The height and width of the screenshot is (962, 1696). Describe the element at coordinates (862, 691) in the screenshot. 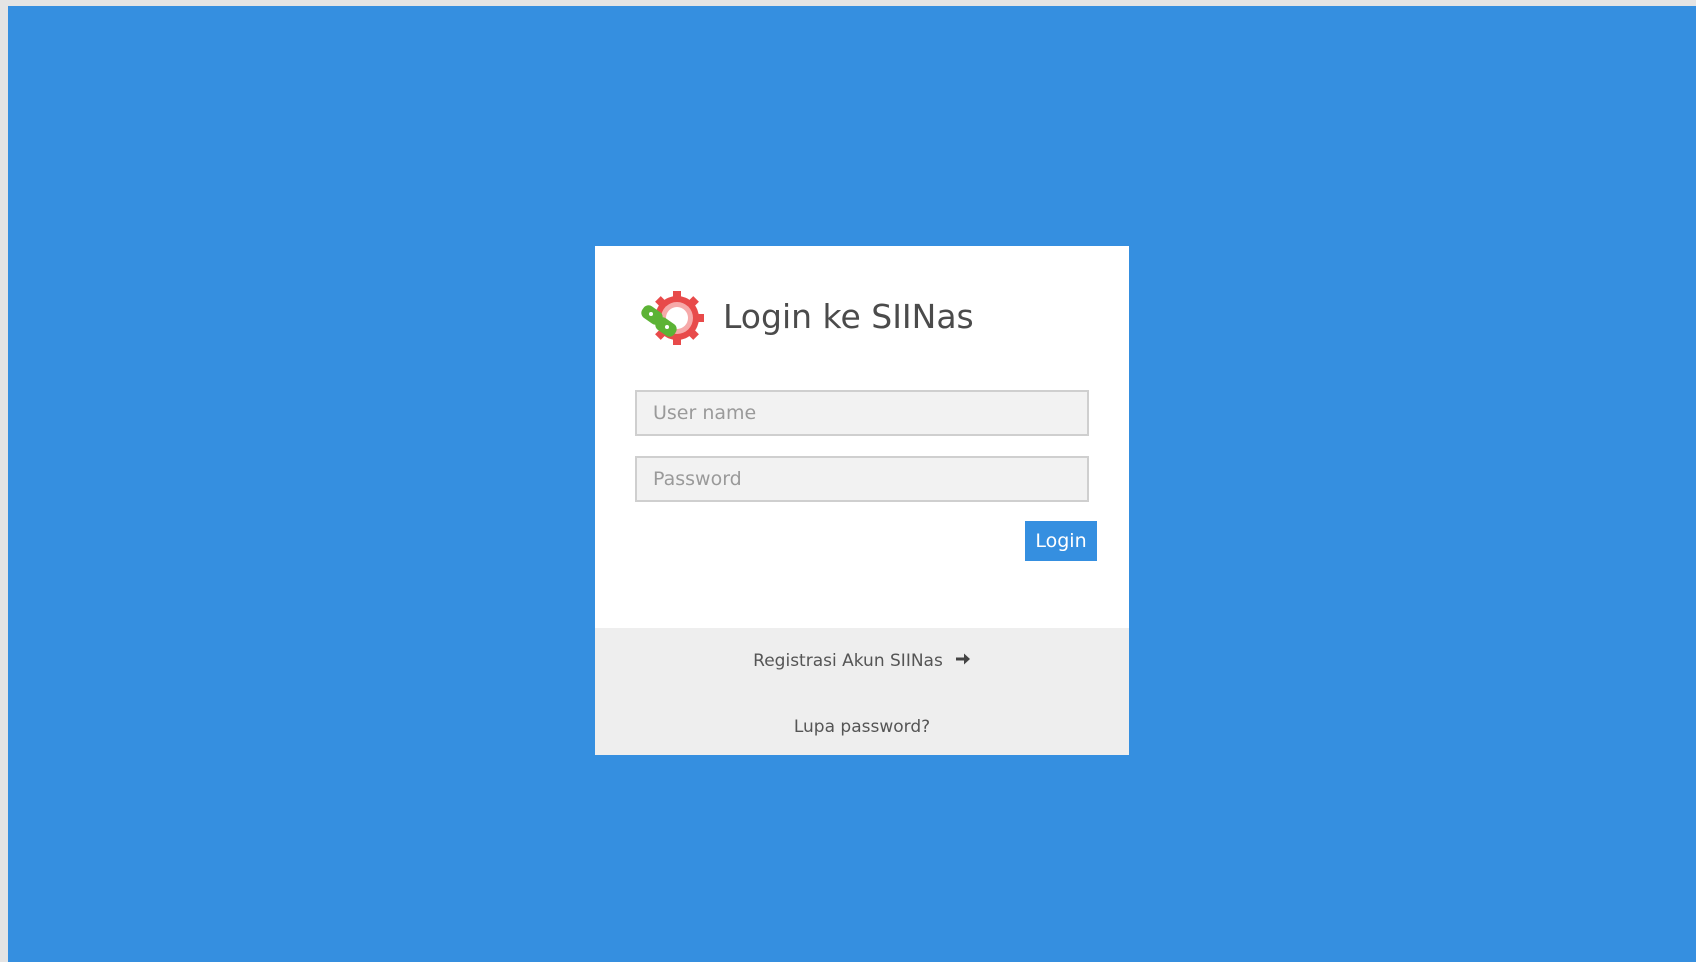

I see `login-card-footer: Registrasi Akun SIINas Lupa password?` at that location.